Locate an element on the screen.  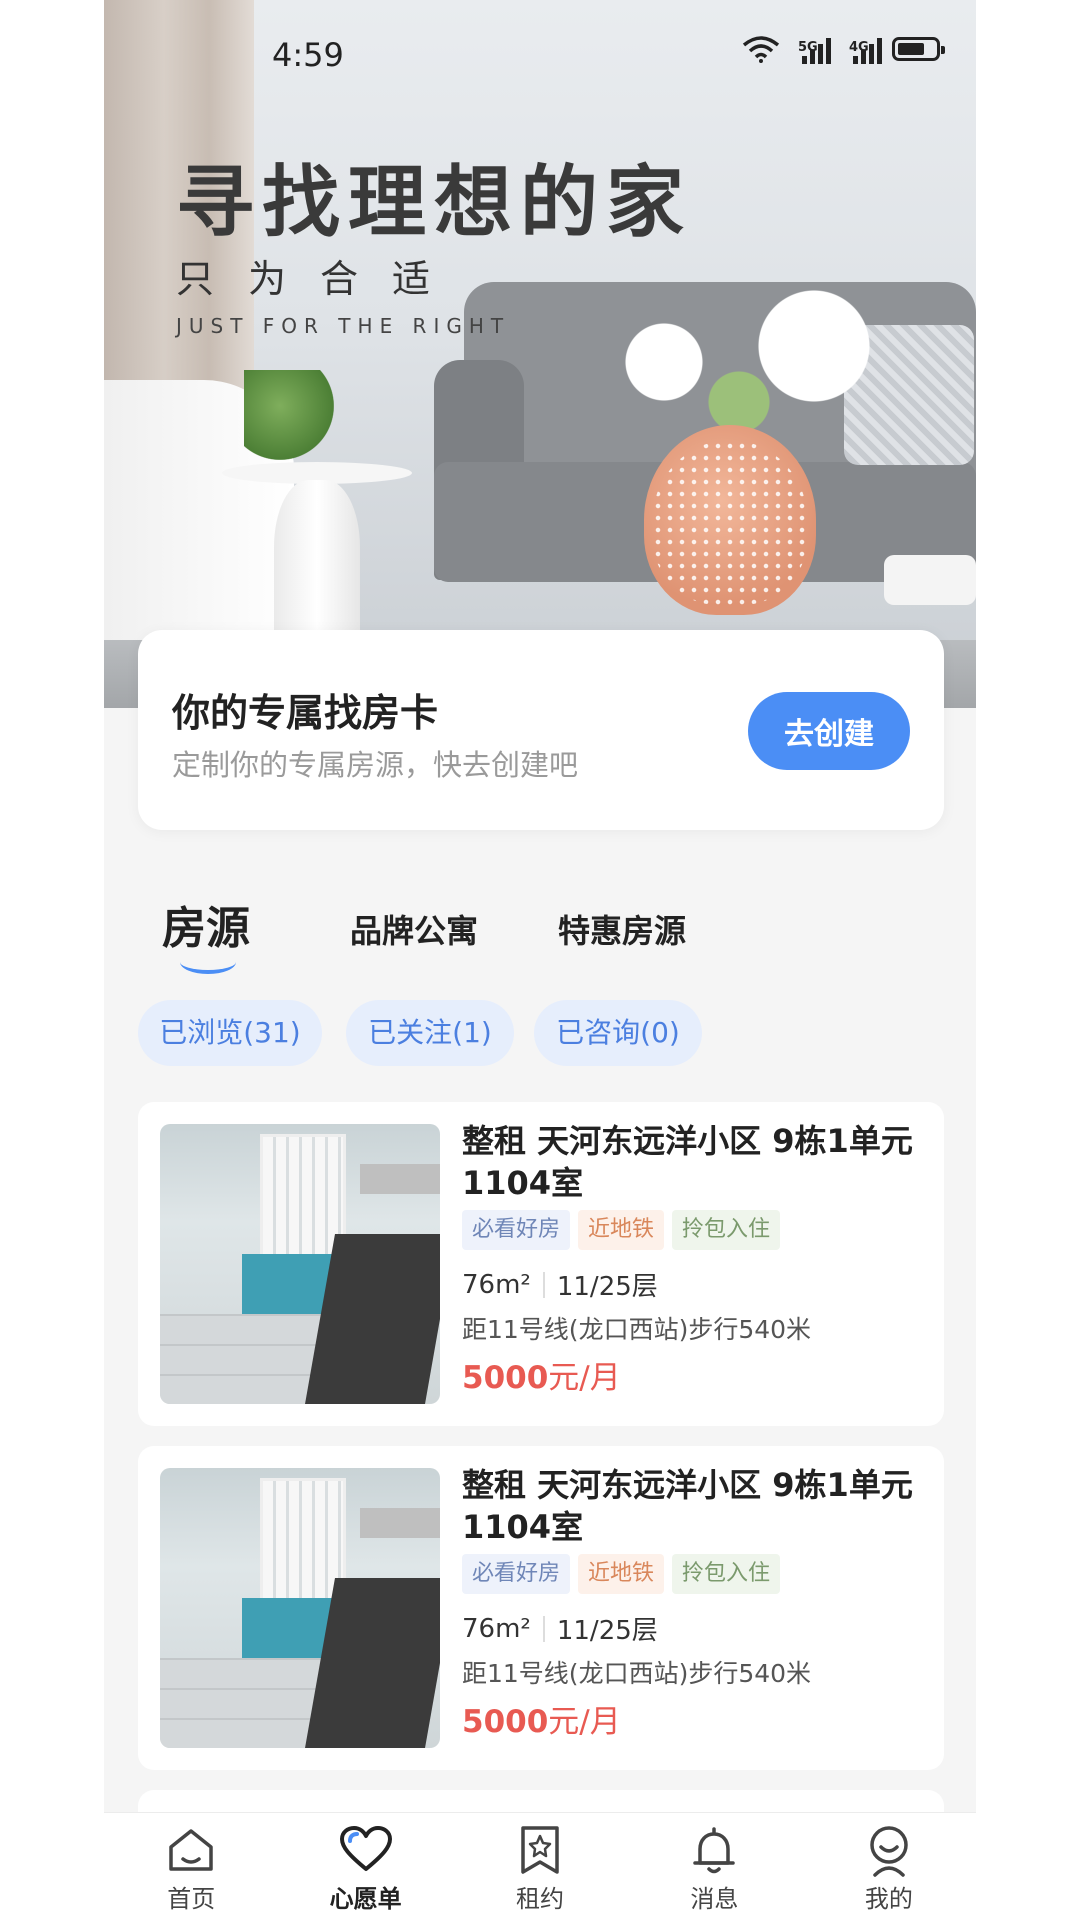
right-margin is located at coordinates (1028, 960).